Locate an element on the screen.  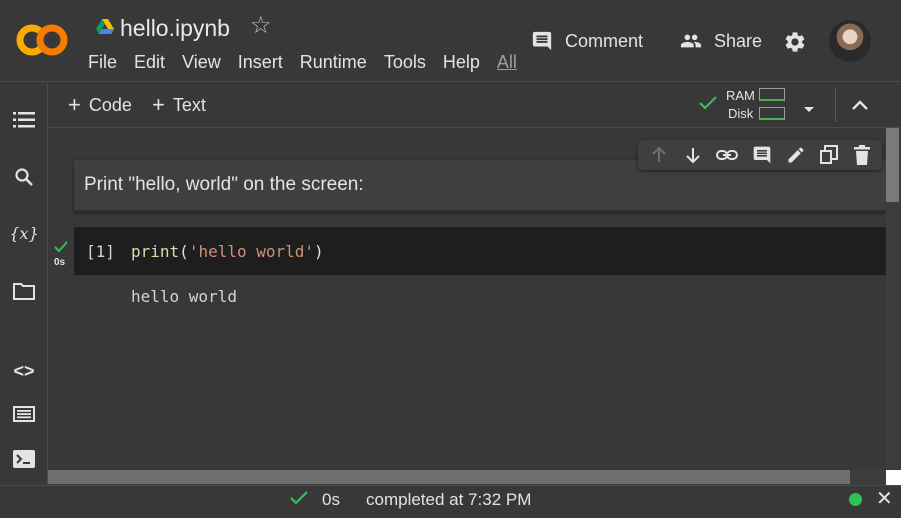
menu-runtime: Runtime is located at coordinates (333, 62).